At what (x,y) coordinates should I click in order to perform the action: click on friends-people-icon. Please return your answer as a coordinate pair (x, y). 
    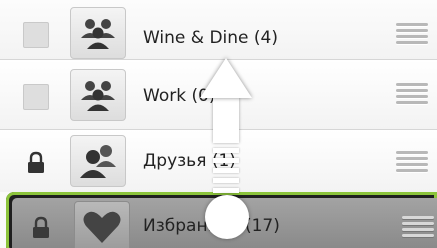
    Looking at the image, I should click on (98, 161).